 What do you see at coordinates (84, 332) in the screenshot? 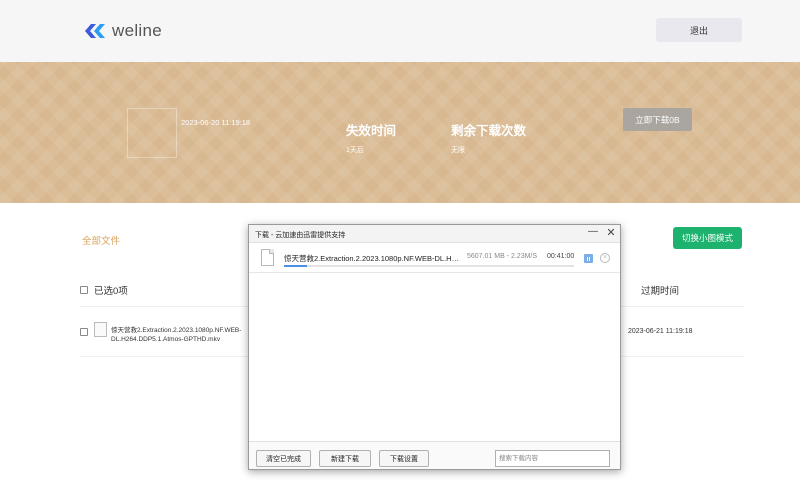
I see `file-row-checkbox` at bounding box center [84, 332].